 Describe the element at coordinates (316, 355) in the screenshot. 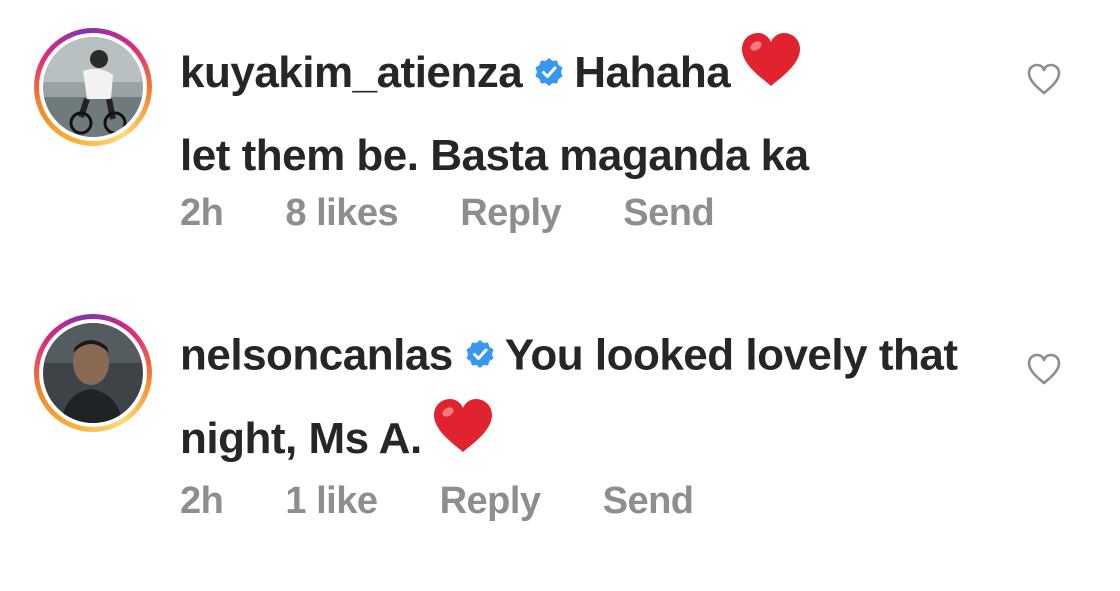

I see `username: nelsoncanlas` at that location.